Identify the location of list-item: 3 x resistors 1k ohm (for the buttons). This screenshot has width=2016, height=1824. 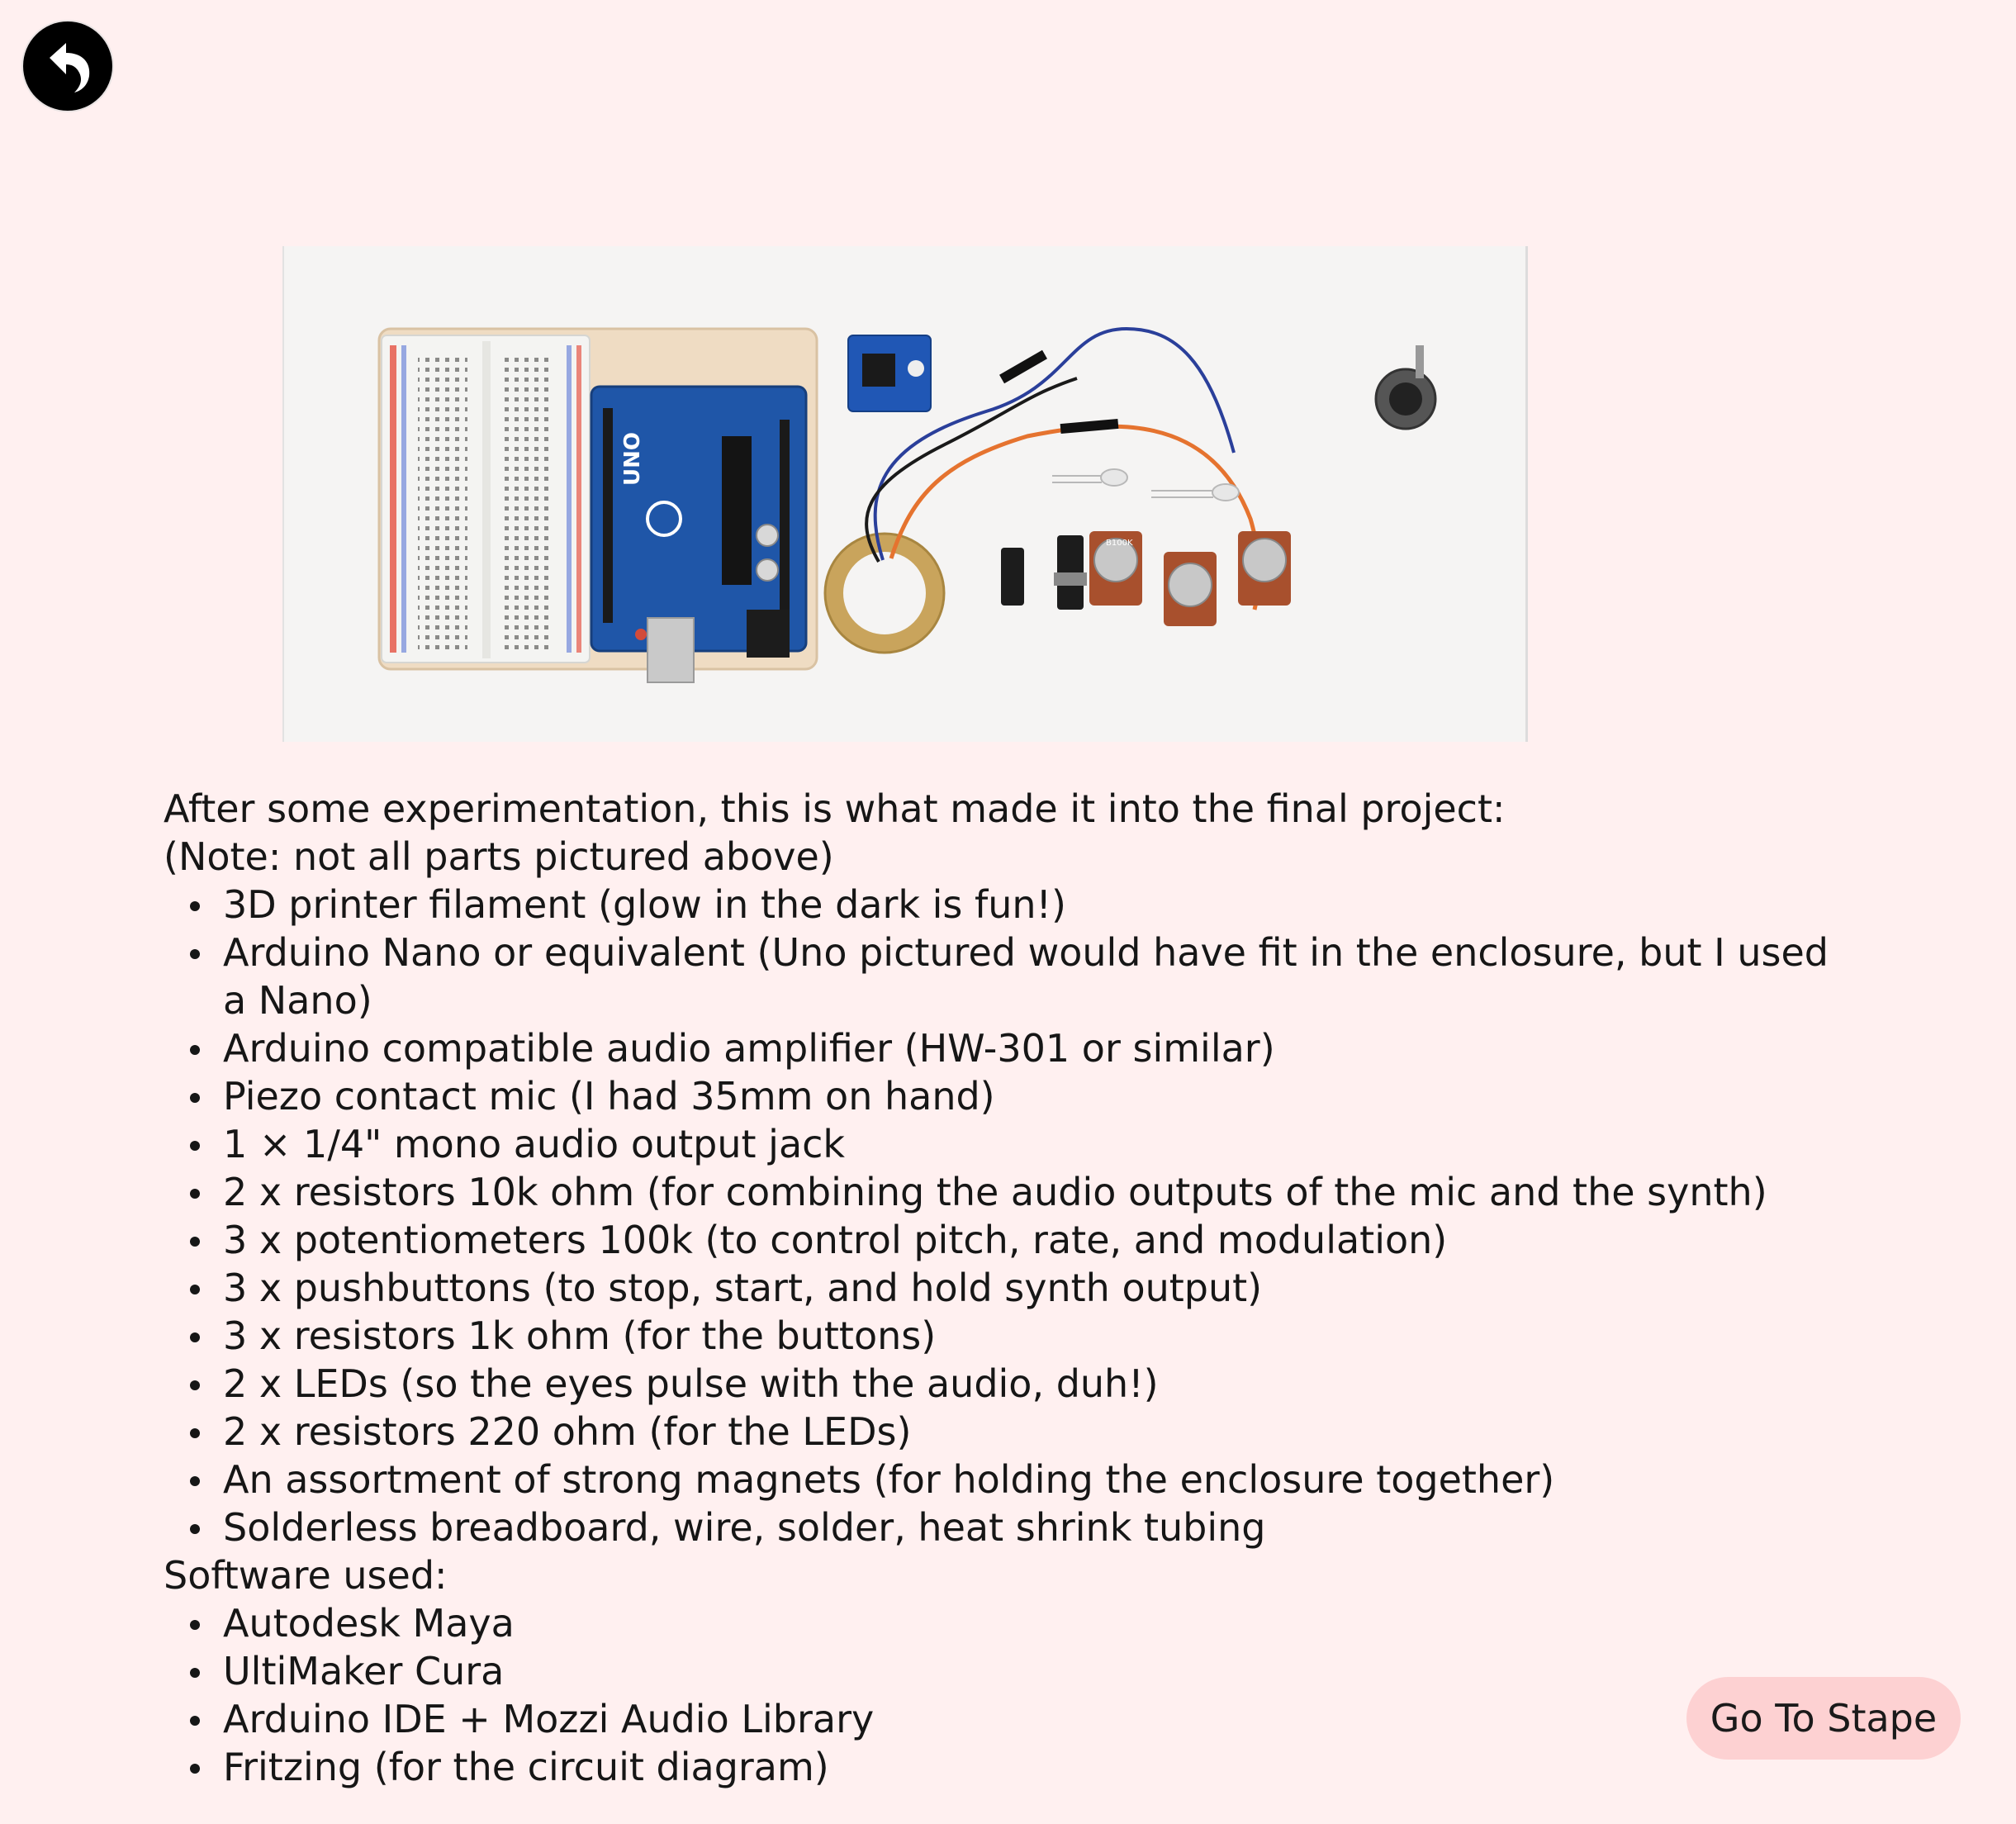
(1019, 1336).